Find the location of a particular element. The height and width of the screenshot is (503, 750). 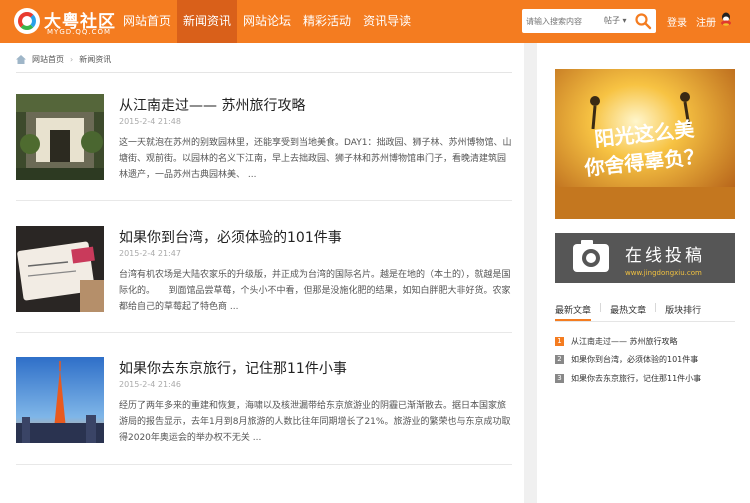

search-type-value: 帖子 is located at coordinates (612, 20).